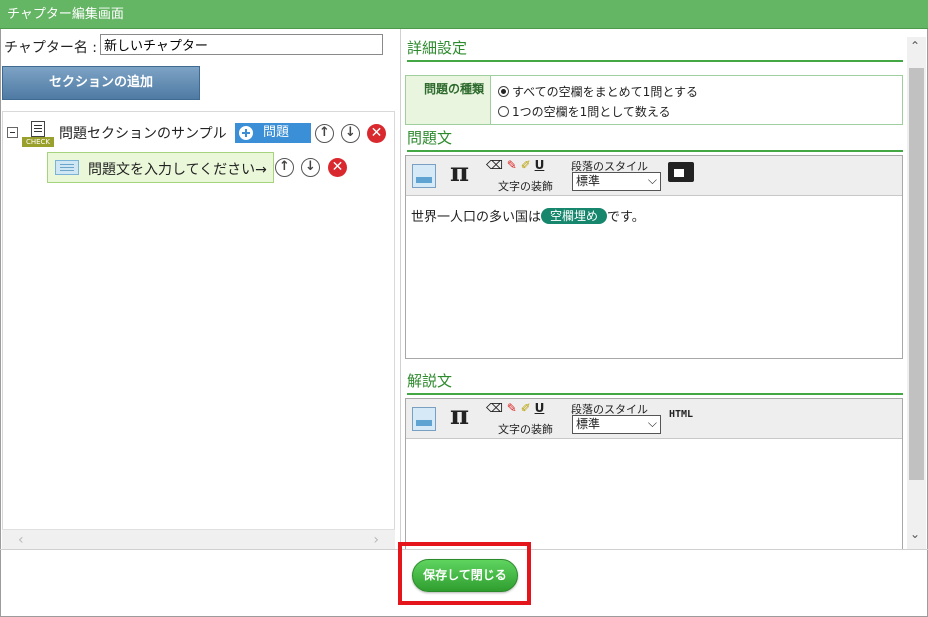 This screenshot has width=928, height=617. I want to click on question-item: 問題文を入力してください→, so click(160, 167).